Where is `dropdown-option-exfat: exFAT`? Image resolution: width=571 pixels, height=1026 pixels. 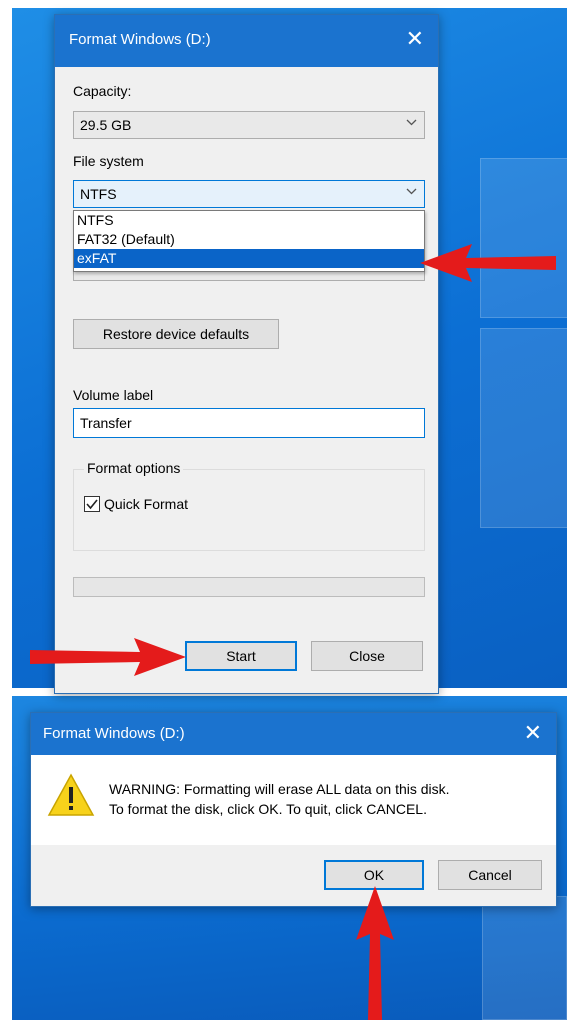
dropdown-option-exfat: exFAT is located at coordinates (249, 258).